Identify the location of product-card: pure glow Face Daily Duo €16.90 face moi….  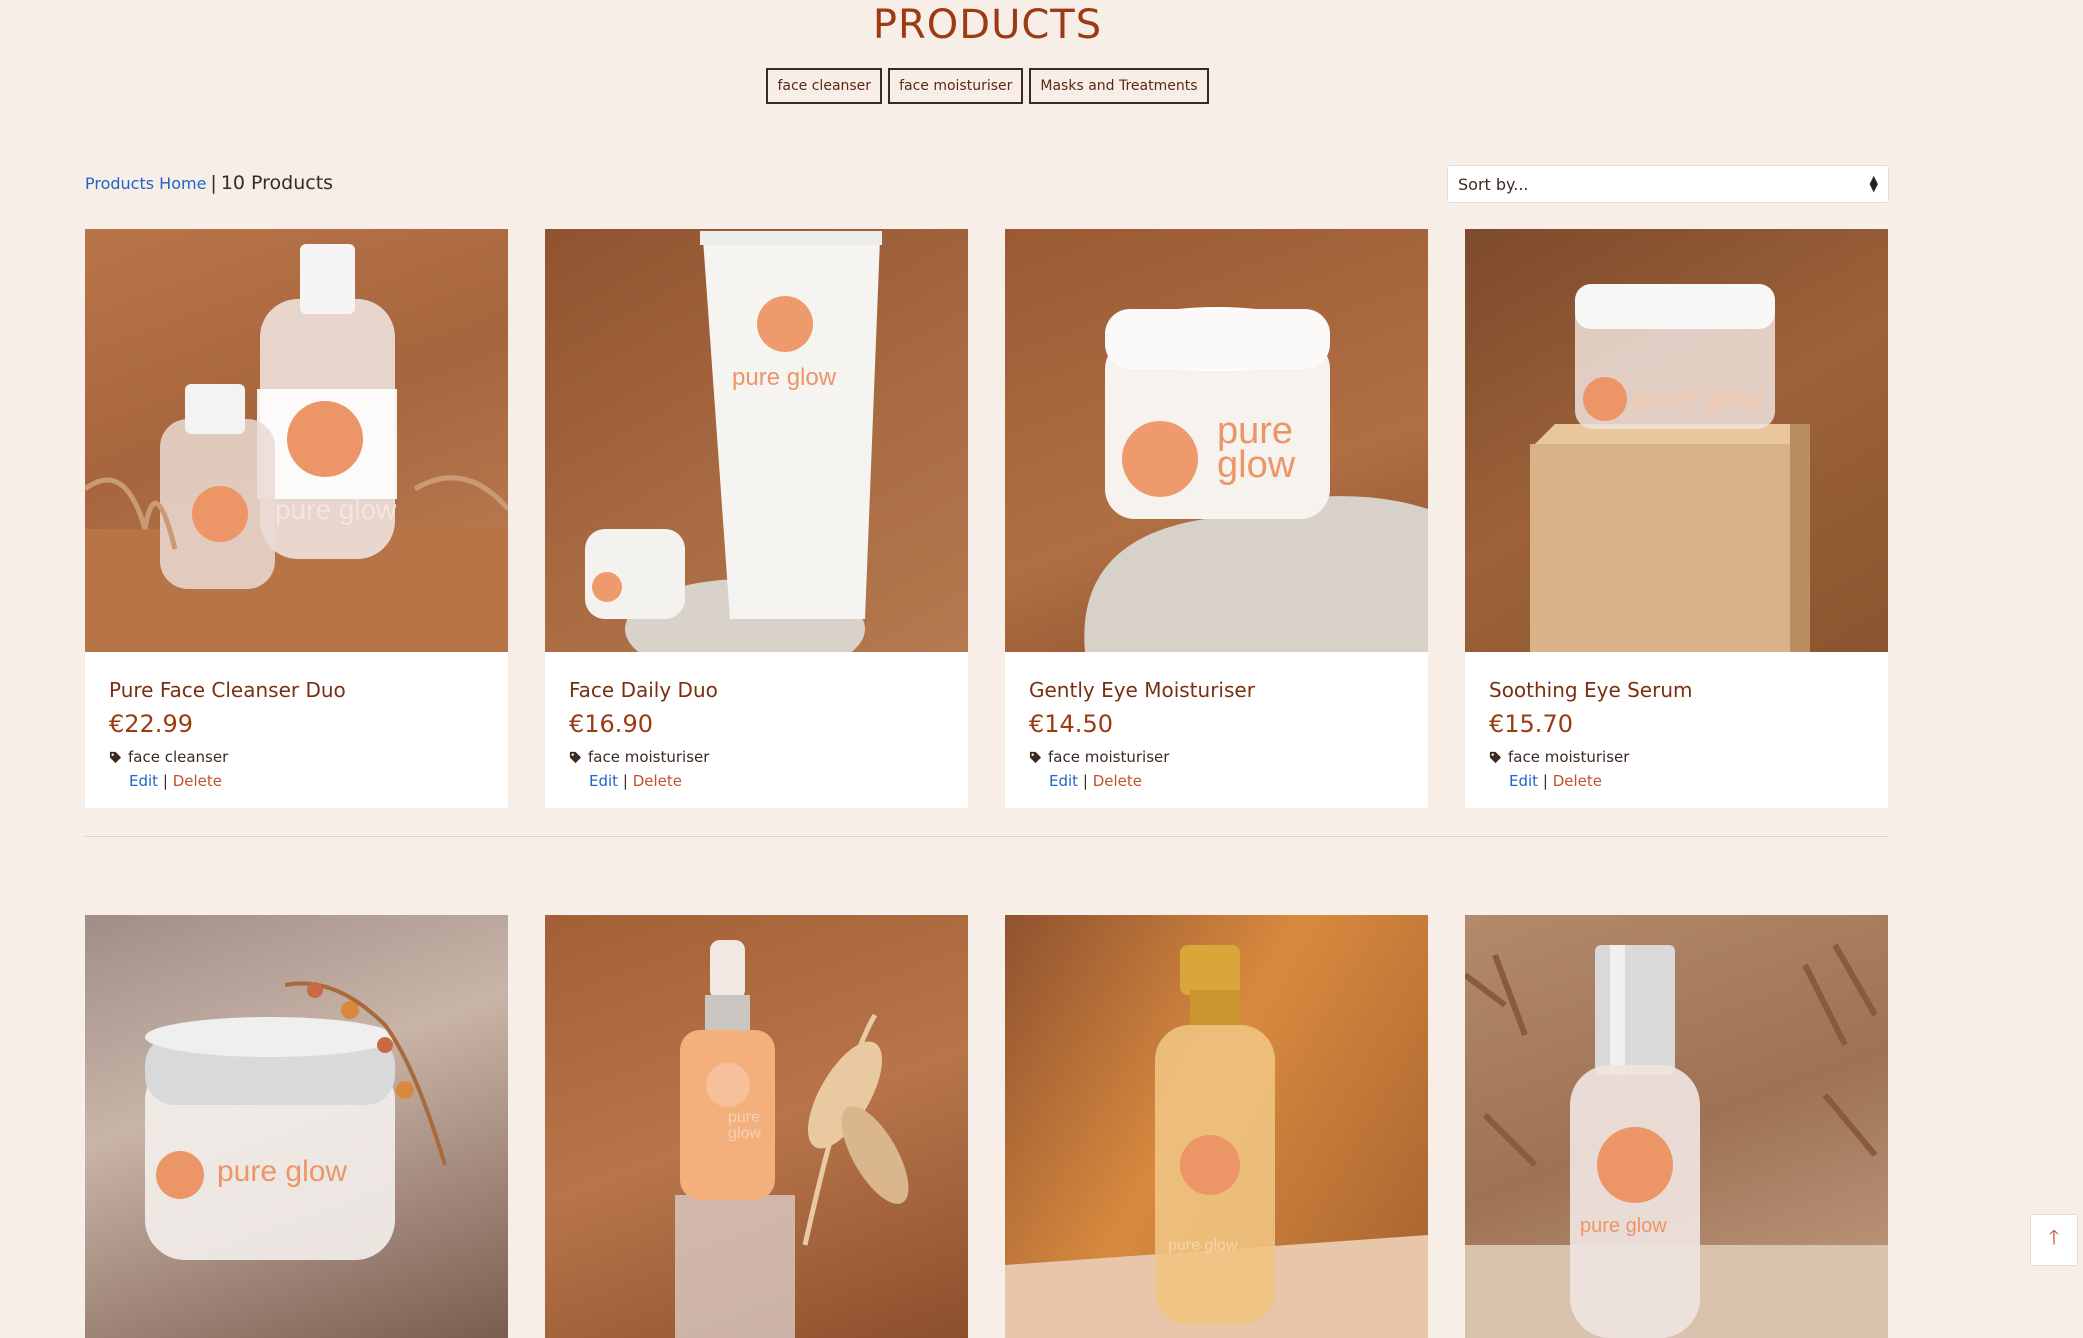
(756, 518).